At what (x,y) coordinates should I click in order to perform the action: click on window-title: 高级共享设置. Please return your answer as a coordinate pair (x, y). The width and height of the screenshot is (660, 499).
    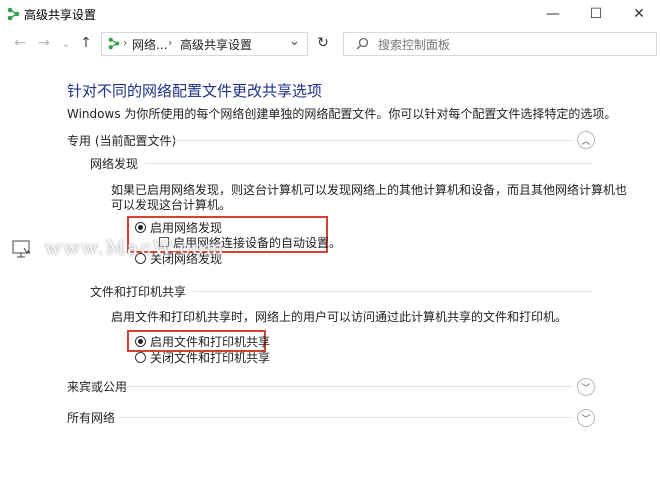
    Looking at the image, I should click on (60, 15).